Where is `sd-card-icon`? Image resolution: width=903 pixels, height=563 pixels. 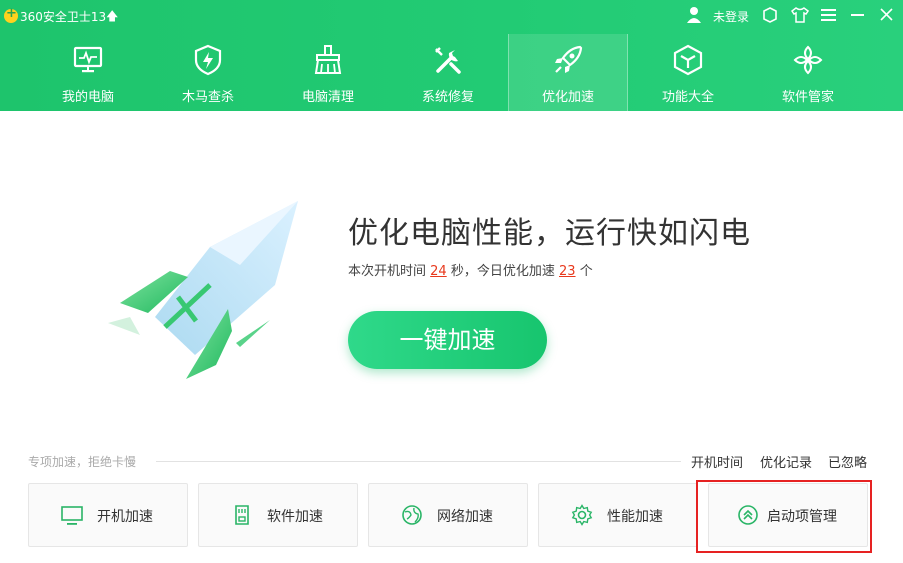
sd-card-icon is located at coordinates (242, 515).